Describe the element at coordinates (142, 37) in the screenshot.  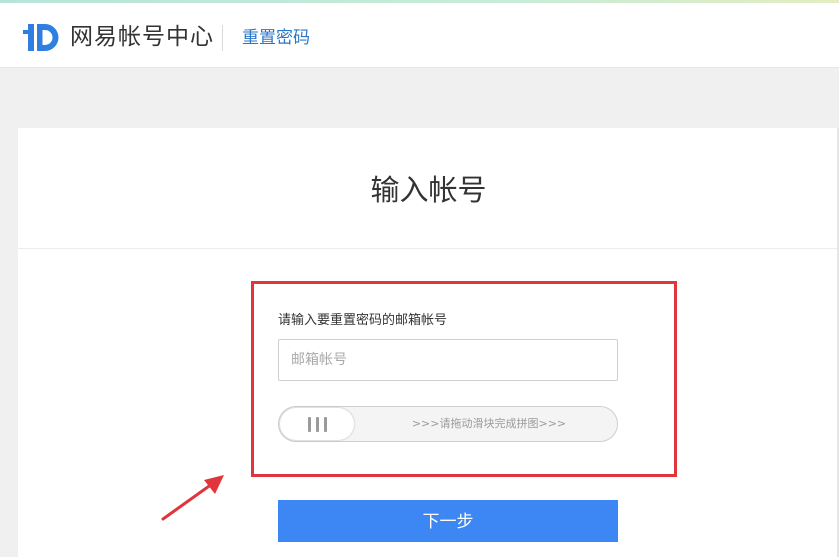
I see `brand-name: 网易帐号中心` at that location.